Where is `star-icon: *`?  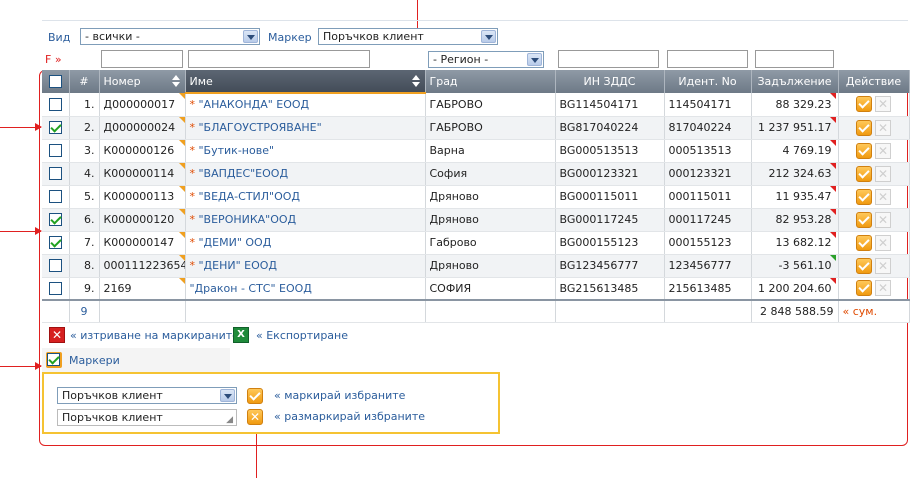
star-icon: * is located at coordinates (192, 196).